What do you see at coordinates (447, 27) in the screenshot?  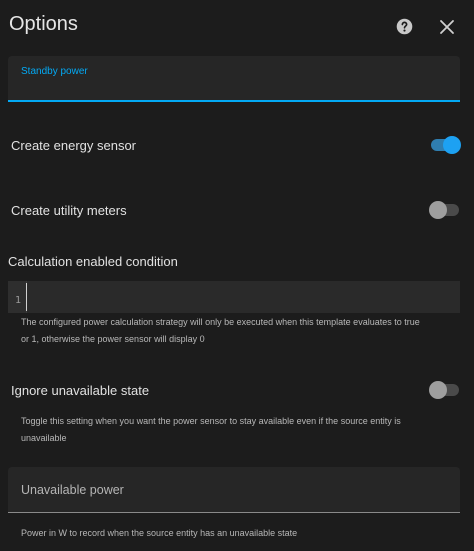 I see `close-icon` at bounding box center [447, 27].